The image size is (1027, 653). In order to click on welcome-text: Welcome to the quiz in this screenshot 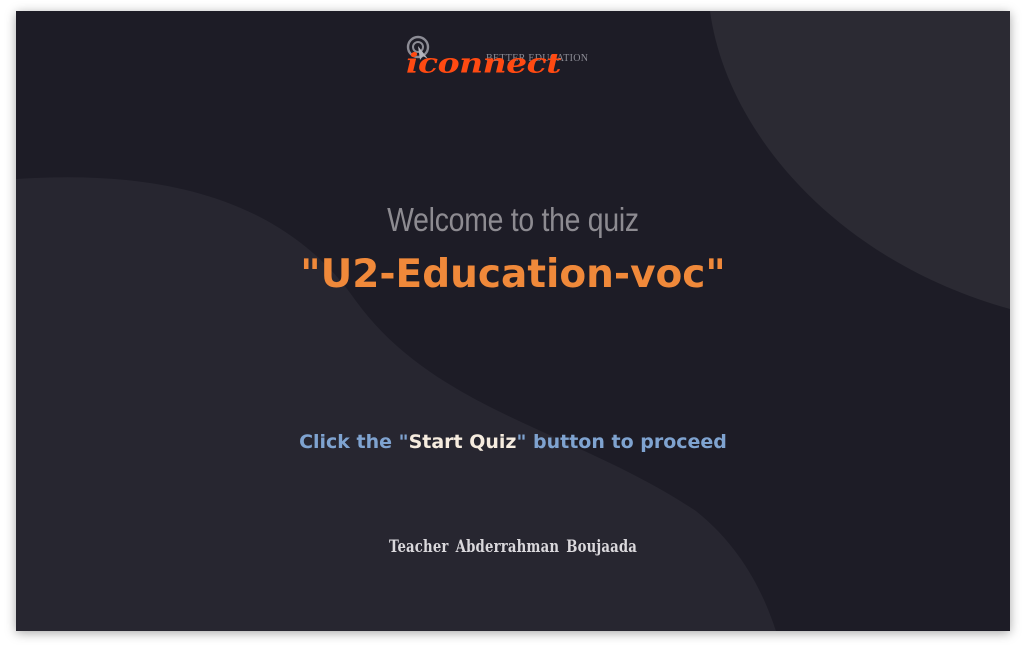, I will do `click(513, 219)`.